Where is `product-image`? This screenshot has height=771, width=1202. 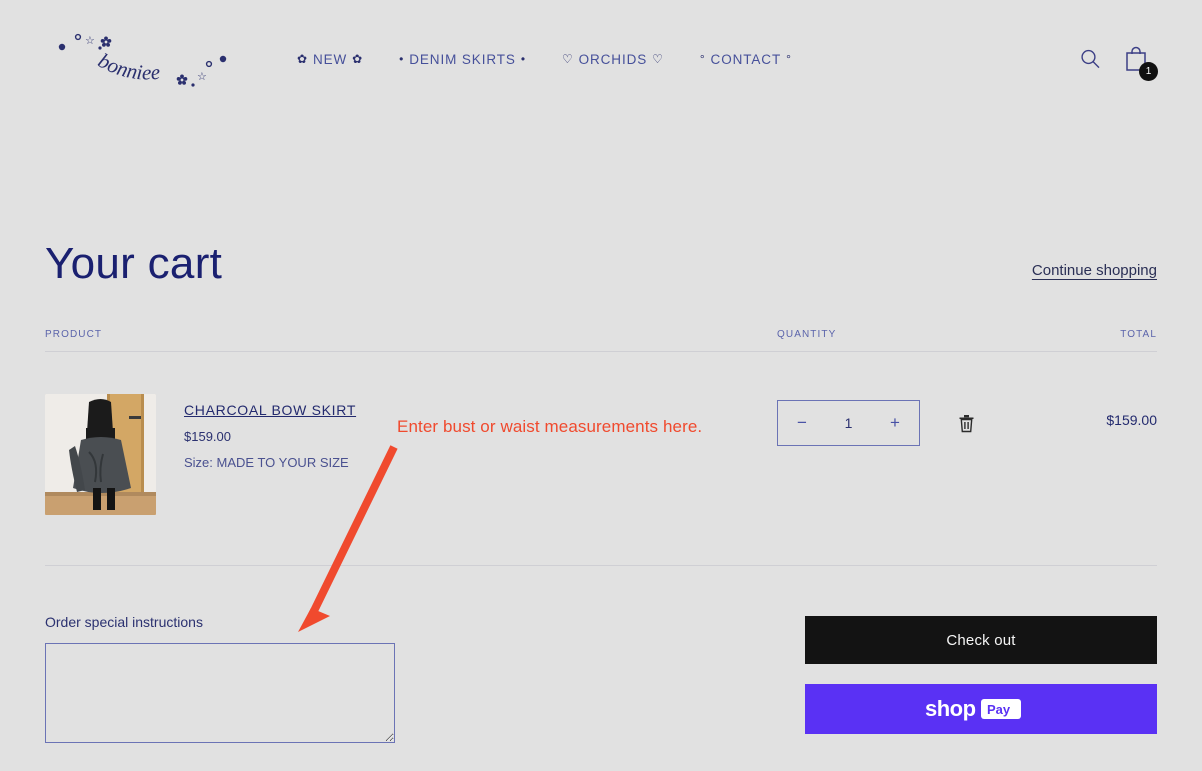 product-image is located at coordinates (100, 454).